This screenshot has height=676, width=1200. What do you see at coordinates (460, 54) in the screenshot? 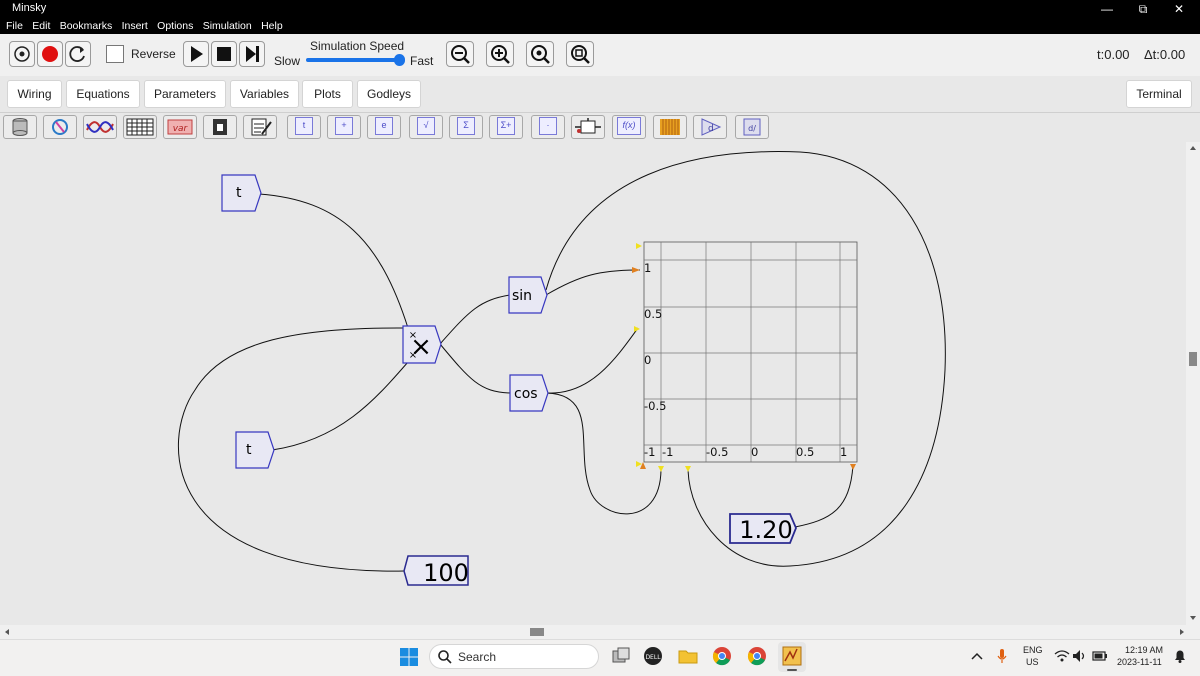
I see `zoom-out-button` at bounding box center [460, 54].